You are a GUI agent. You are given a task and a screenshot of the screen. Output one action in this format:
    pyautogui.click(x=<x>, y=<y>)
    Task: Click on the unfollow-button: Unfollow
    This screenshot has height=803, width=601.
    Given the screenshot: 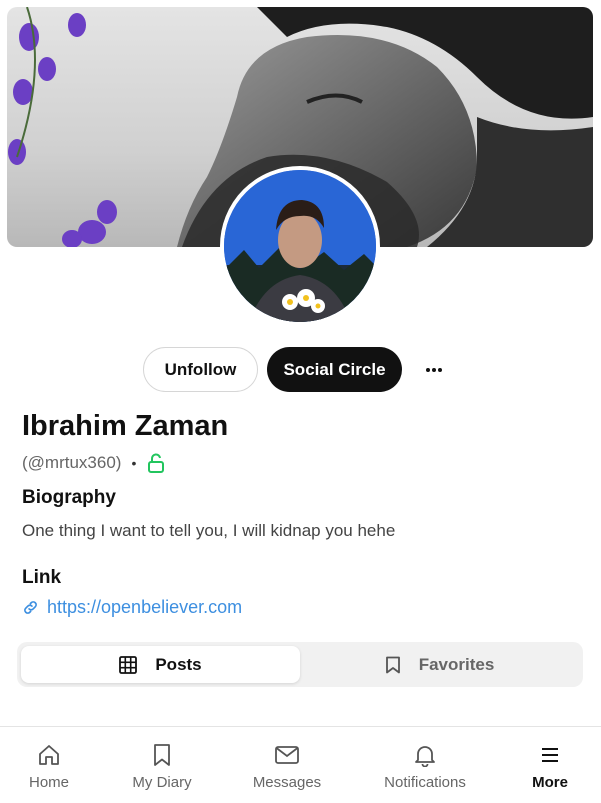 What is the action you would take?
    pyautogui.click(x=200, y=369)
    